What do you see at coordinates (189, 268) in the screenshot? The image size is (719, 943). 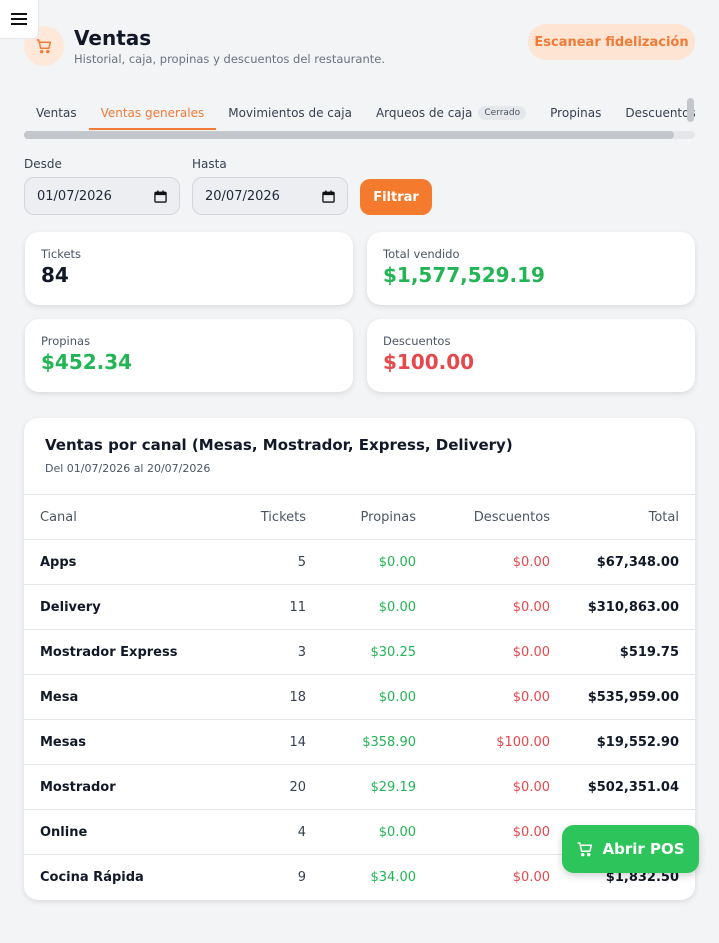 I see `stat-card-tickets: Tickets 84` at bounding box center [189, 268].